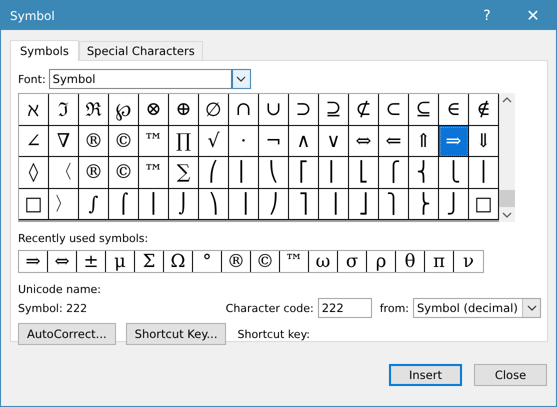 This screenshot has width=557, height=407. Describe the element at coordinates (274, 110) in the screenshot. I see `symbol-cell: ∪` at that location.